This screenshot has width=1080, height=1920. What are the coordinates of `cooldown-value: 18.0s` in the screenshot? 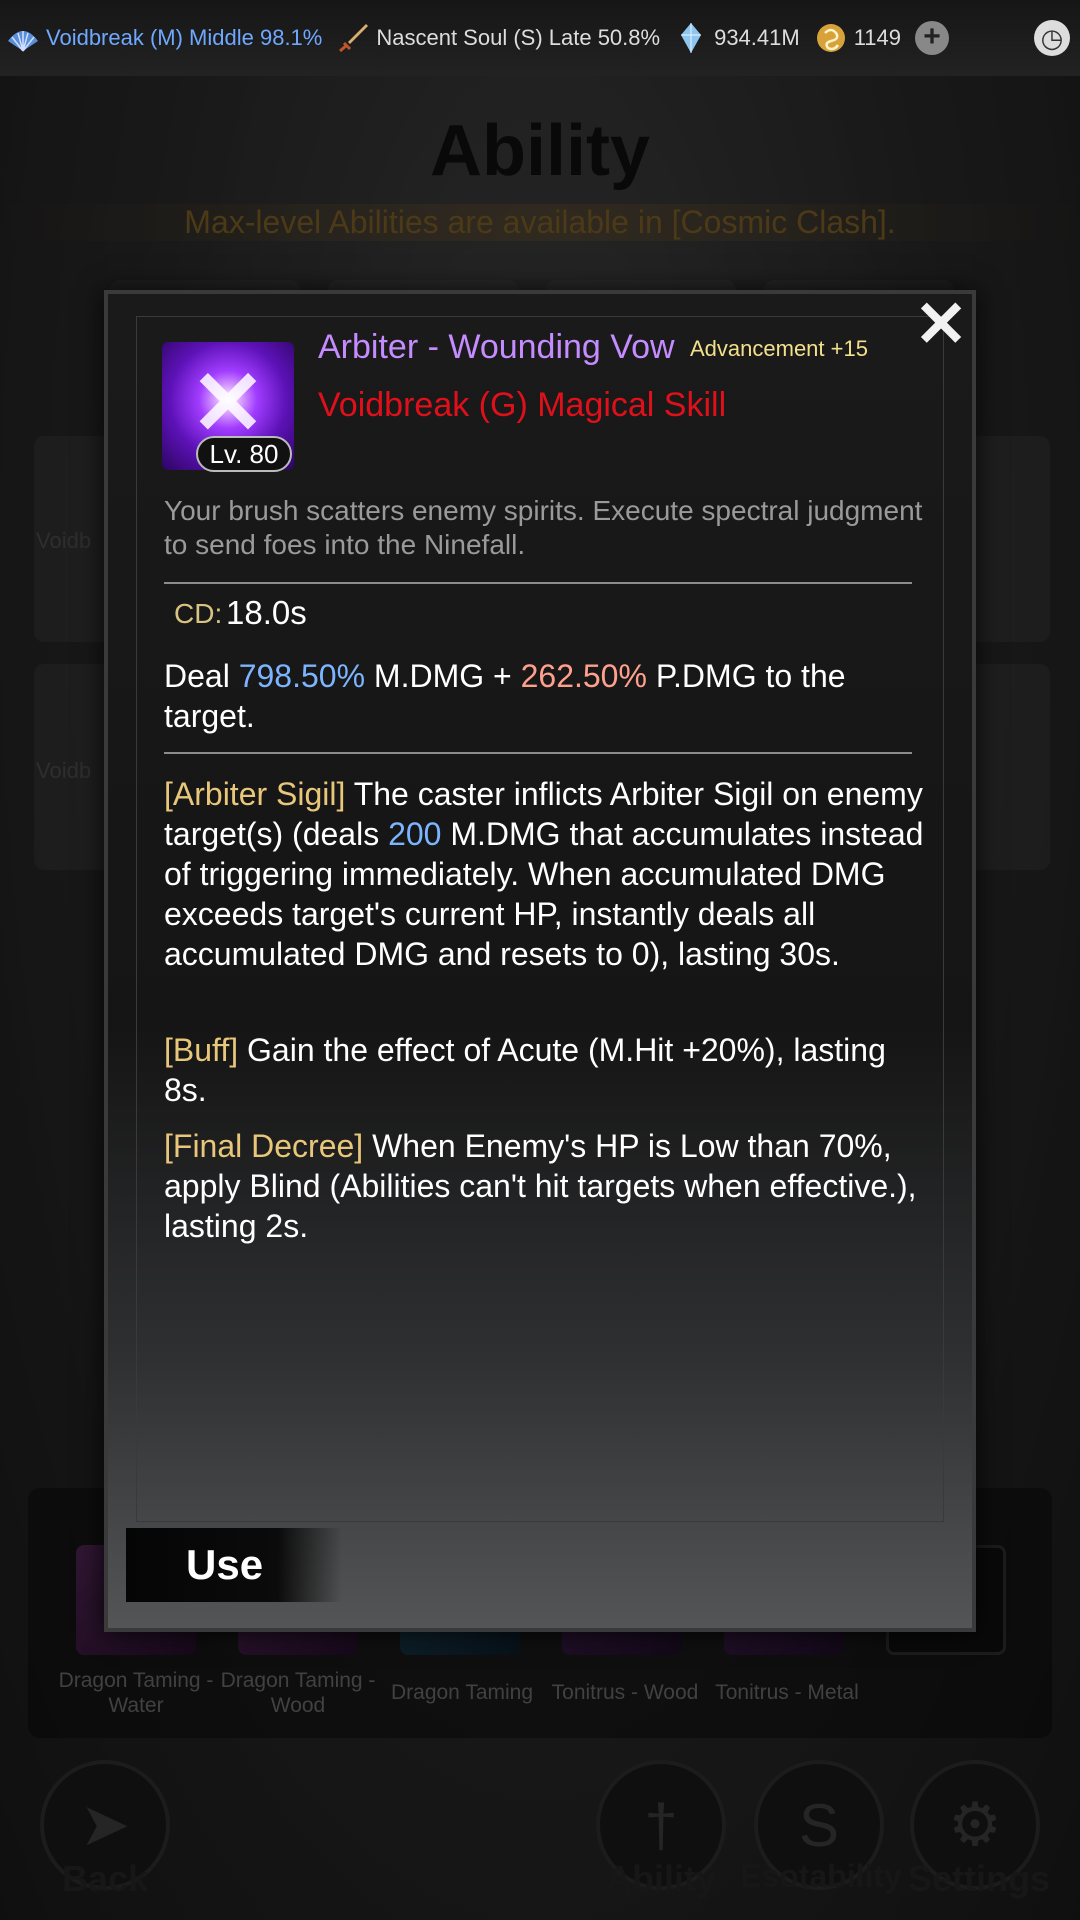 It's located at (266, 612).